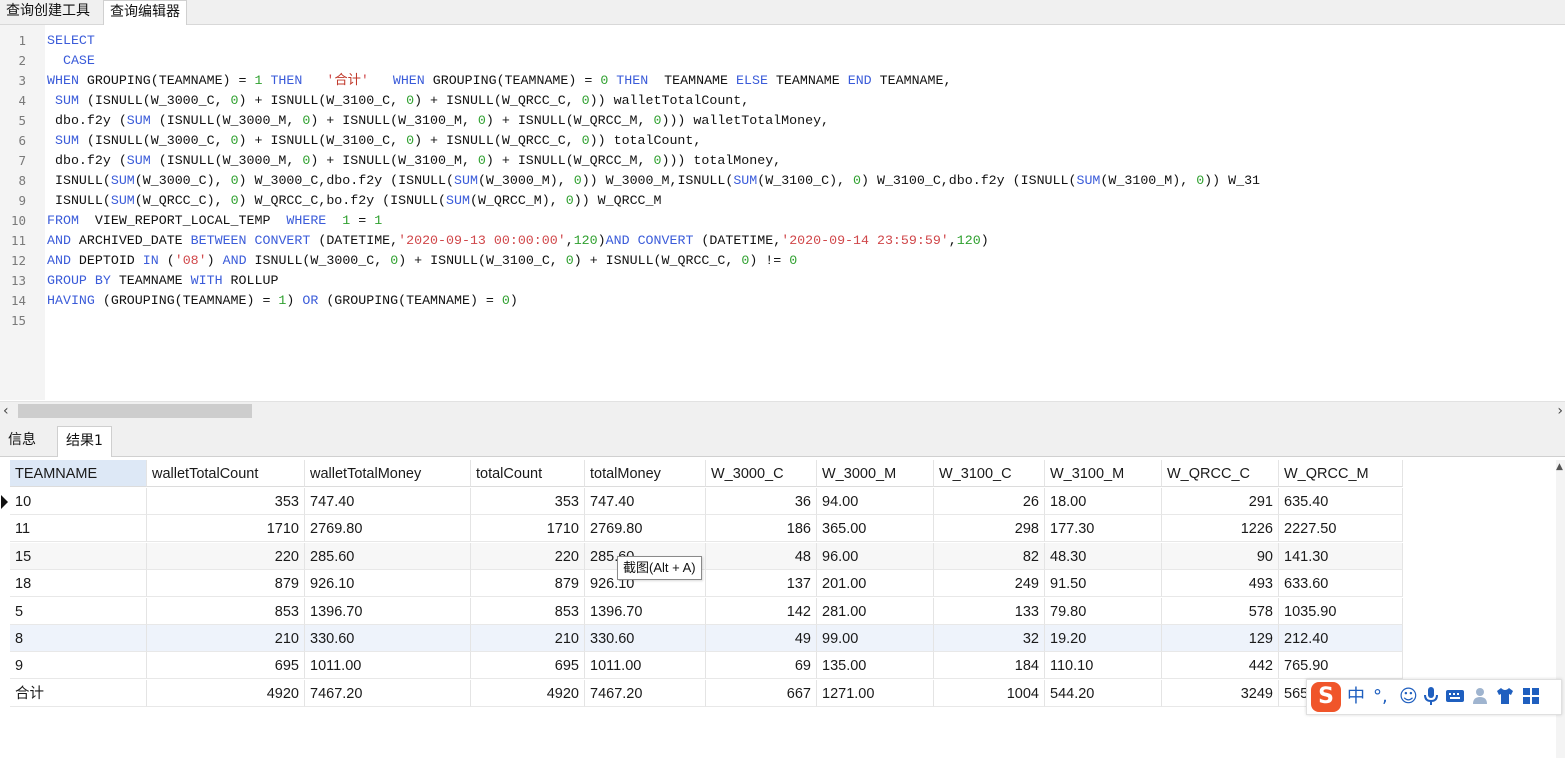  I want to click on column-header: totalMoney, so click(645, 473).